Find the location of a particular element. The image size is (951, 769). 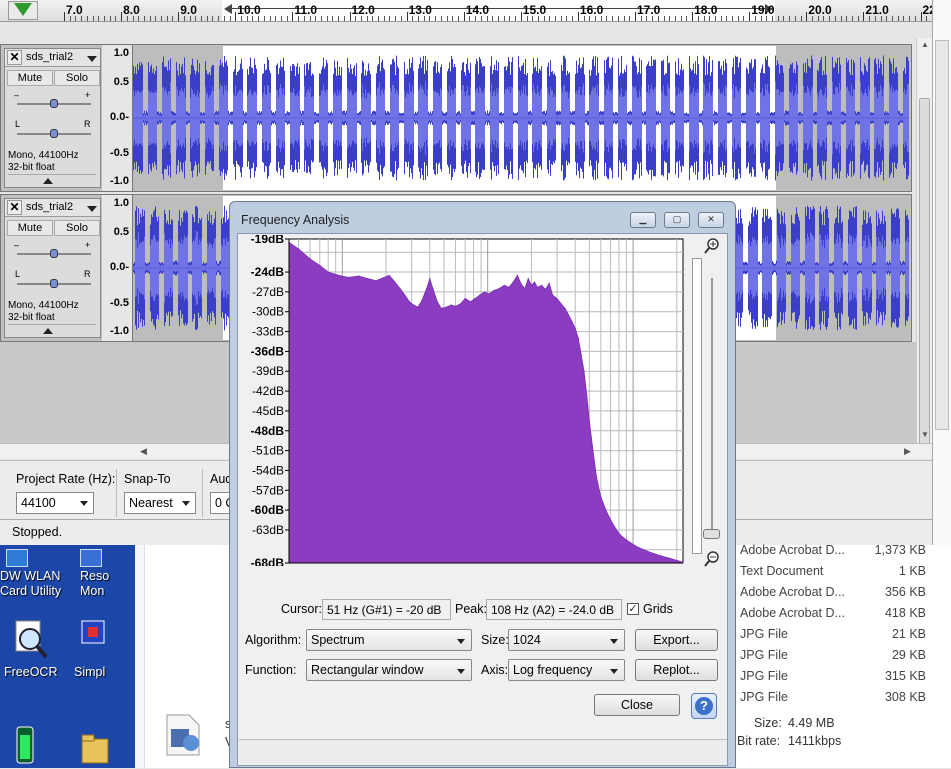

axis-select: Log frequency is located at coordinates (566, 670).